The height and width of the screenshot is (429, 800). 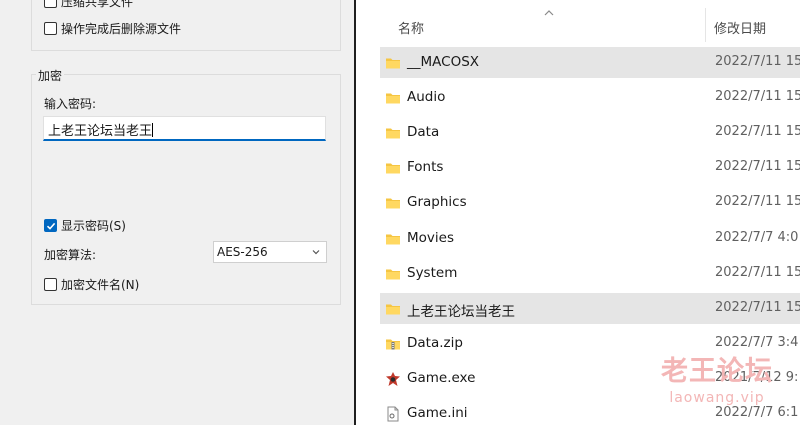 I want to click on file-name: Game.exe, so click(x=441, y=377).